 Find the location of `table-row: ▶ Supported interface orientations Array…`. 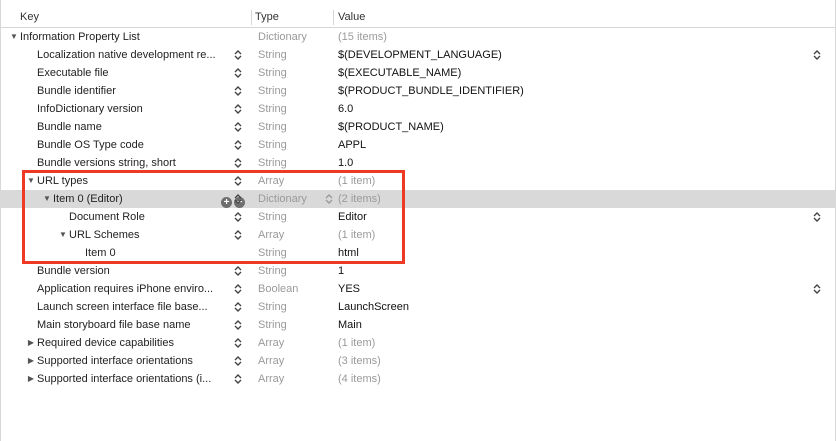

table-row: ▶ Supported interface orientations Array… is located at coordinates (418, 361).